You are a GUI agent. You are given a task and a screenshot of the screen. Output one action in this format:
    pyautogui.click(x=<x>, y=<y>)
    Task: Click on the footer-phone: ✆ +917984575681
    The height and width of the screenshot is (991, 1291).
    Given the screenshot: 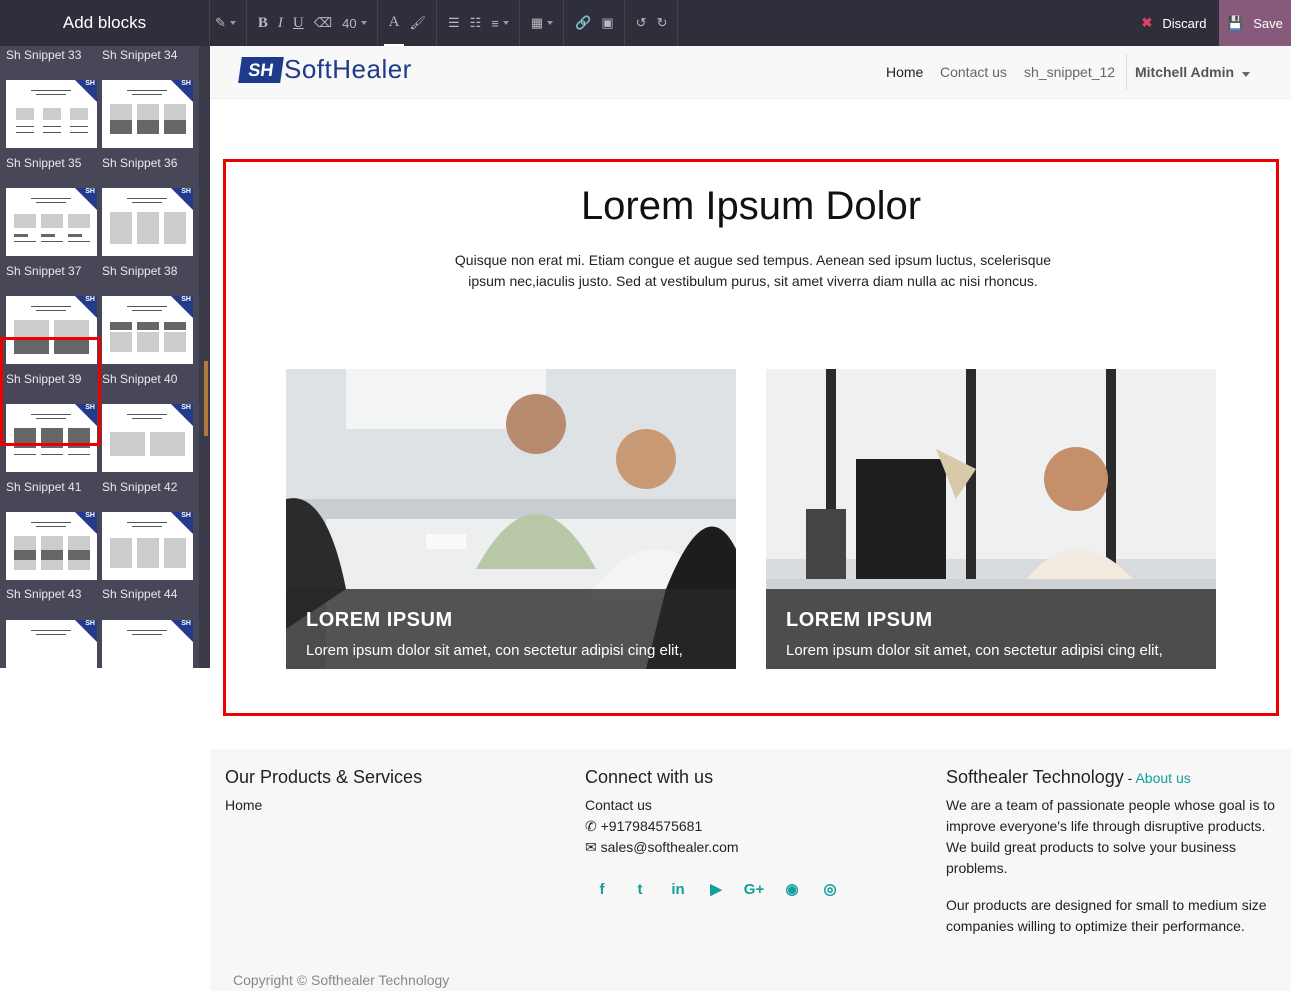 What is the action you would take?
    pyautogui.click(x=643, y=826)
    